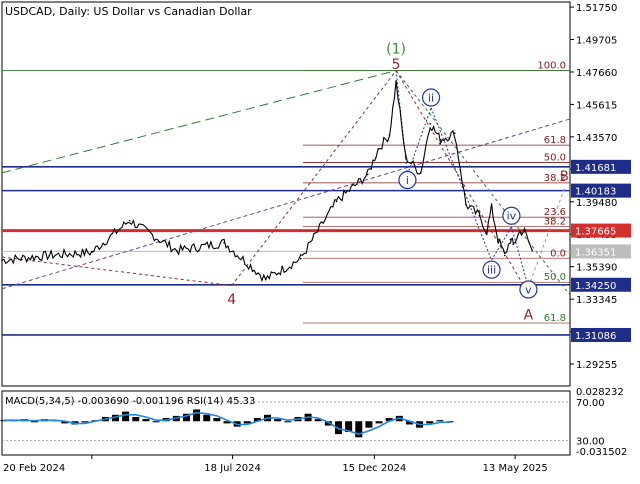 The width and height of the screenshot is (640, 484). Describe the element at coordinates (595, 336) in the screenshot. I see `price-badge-1.31086: 1.31086` at that location.